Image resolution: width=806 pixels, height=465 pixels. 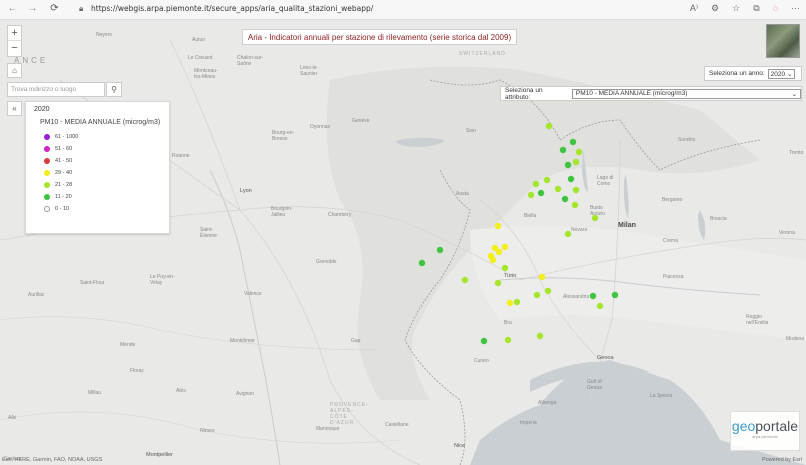 What do you see at coordinates (778, 74) in the screenshot?
I see `year-value: 2020` at bounding box center [778, 74].